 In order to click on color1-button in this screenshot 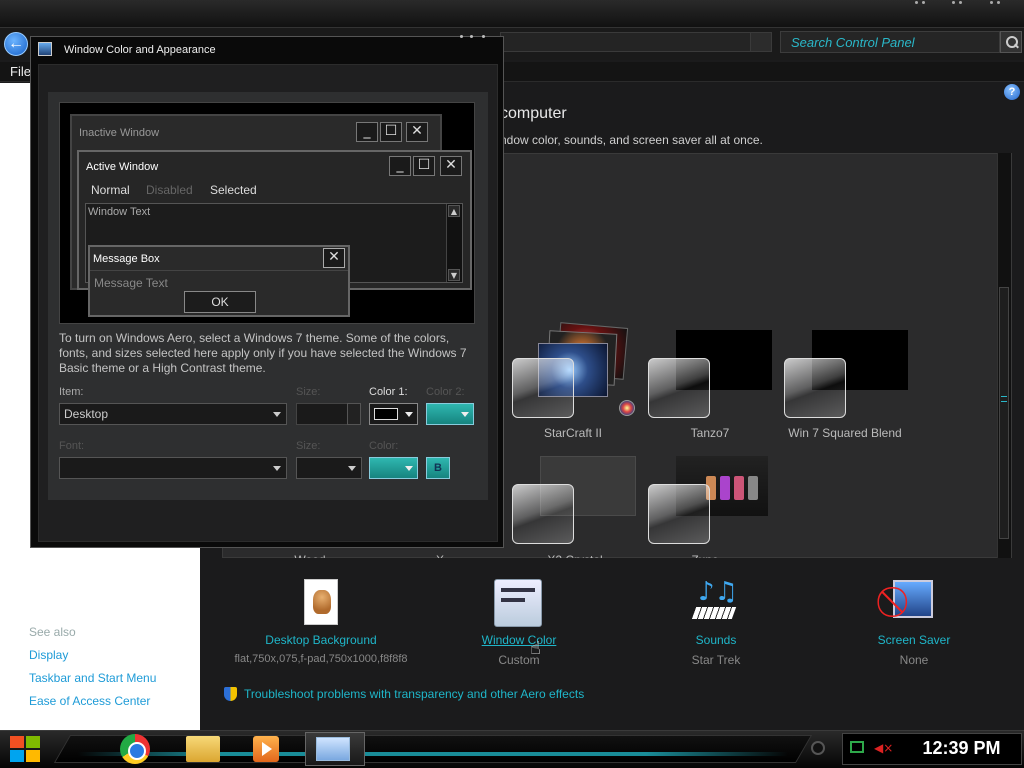, I will do `click(393, 414)`.